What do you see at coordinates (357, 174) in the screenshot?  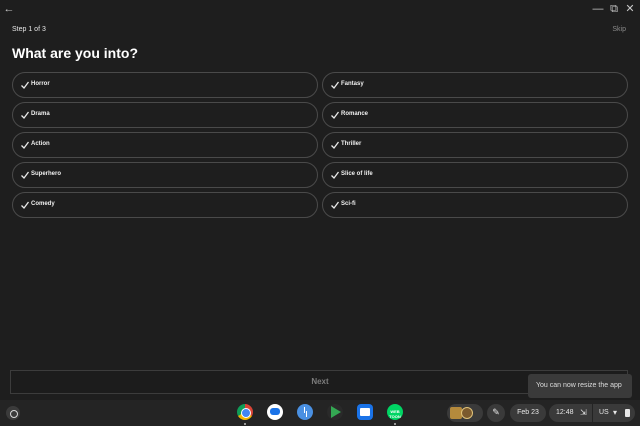 I see `genre-label: Slice of life` at bounding box center [357, 174].